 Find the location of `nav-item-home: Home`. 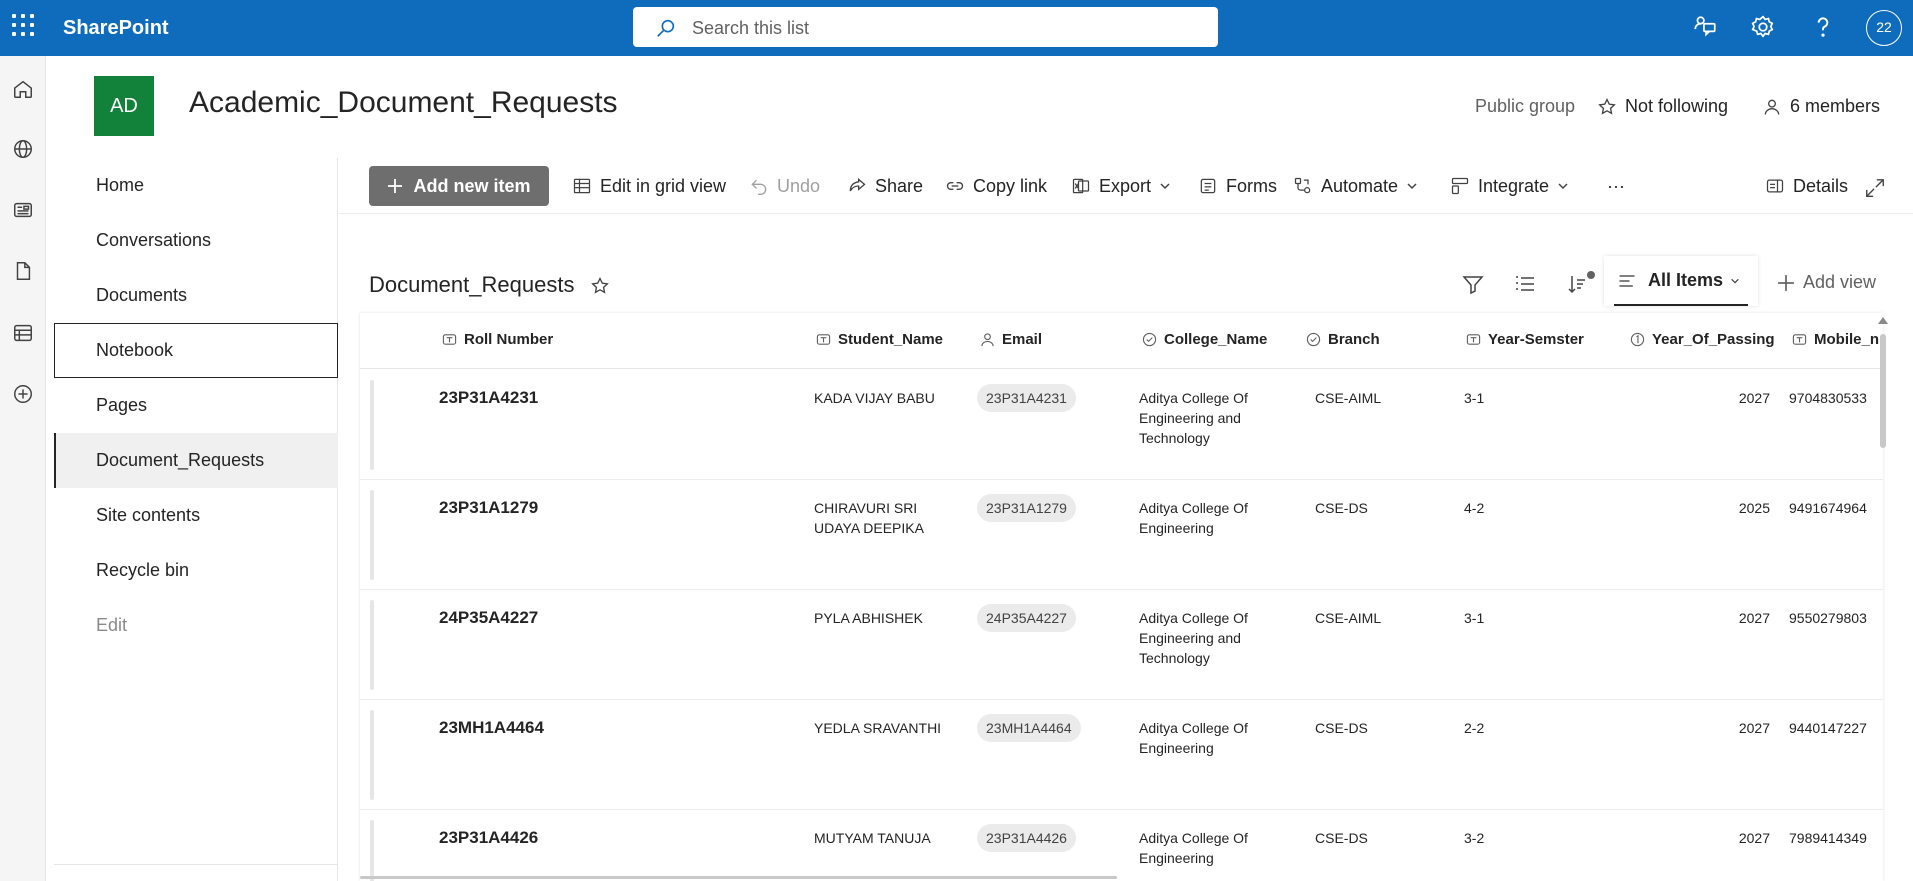

nav-item-home: Home is located at coordinates (196, 185).